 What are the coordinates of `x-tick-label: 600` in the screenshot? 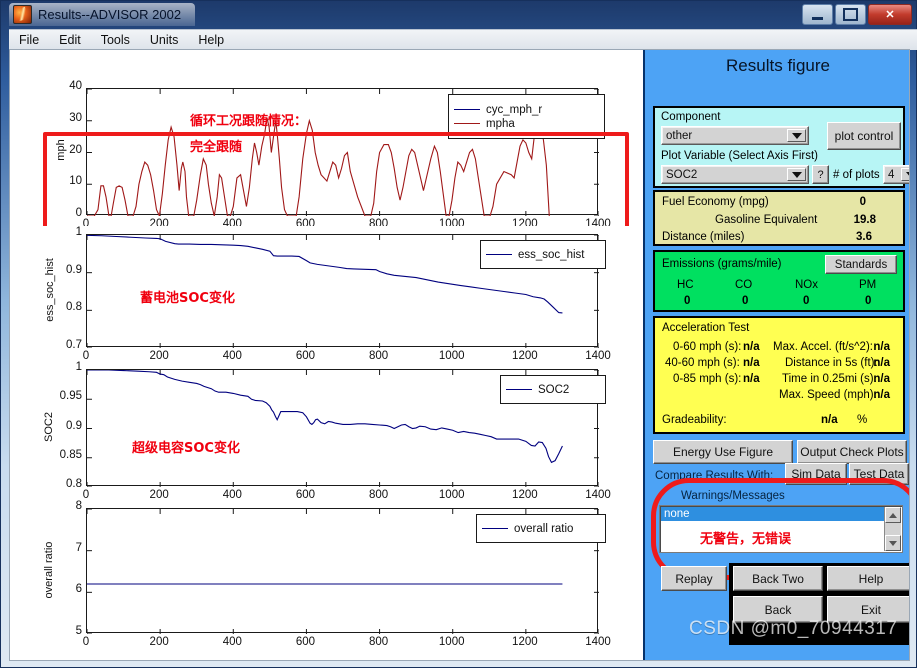 It's located at (305, 642).